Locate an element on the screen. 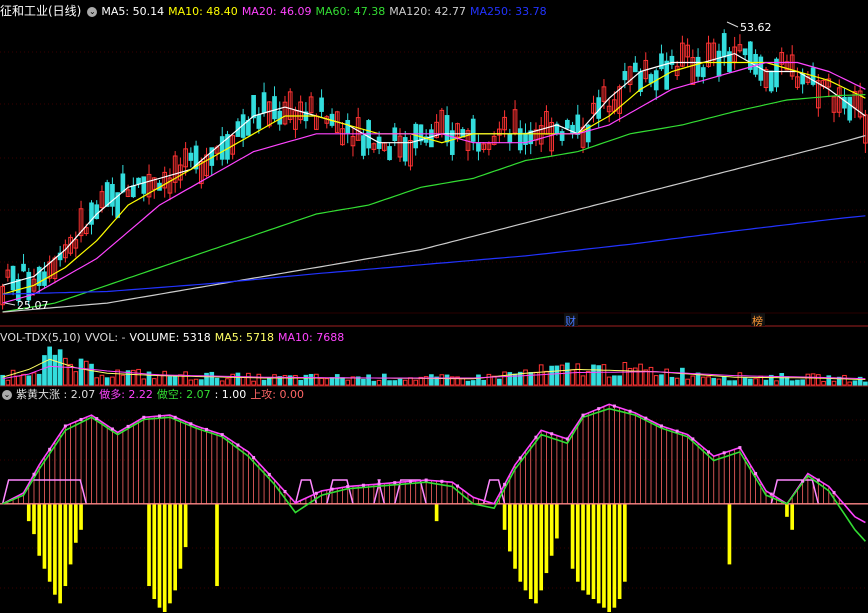 The height and width of the screenshot is (613, 868). low-price-pointer is located at coordinates (10, 304).